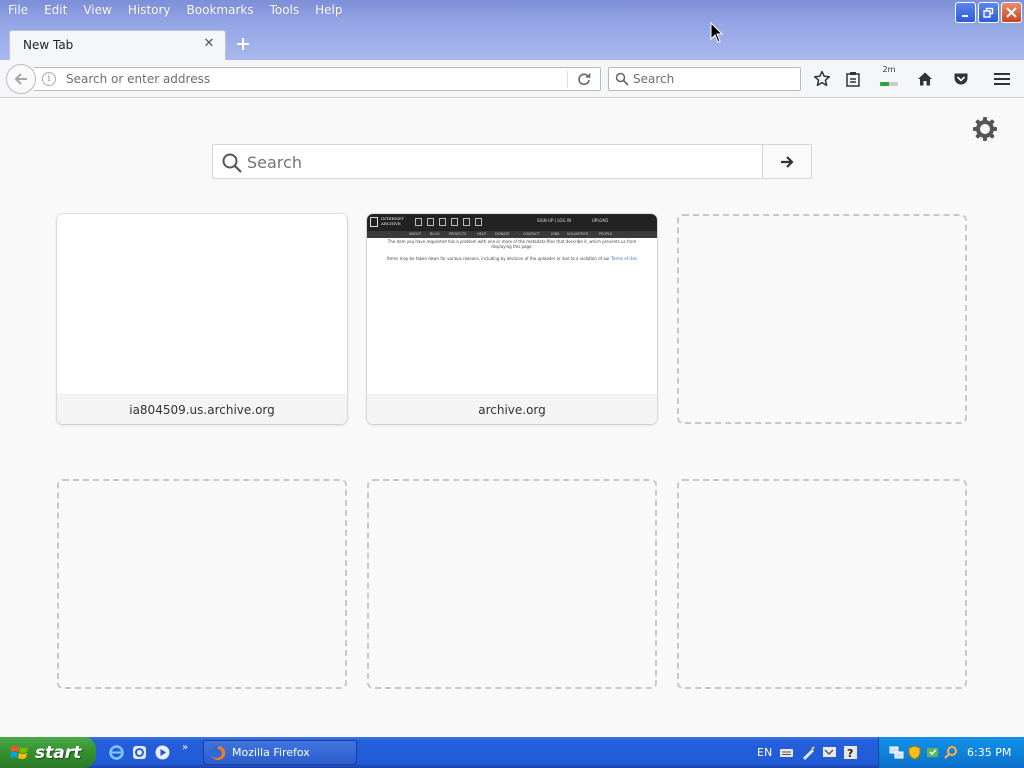 Image resolution: width=1024 pixels, height=768 pixels. Describe the element at coordinates (808, 752) in the screenshot. I see `pen-tool-icon` at that location.